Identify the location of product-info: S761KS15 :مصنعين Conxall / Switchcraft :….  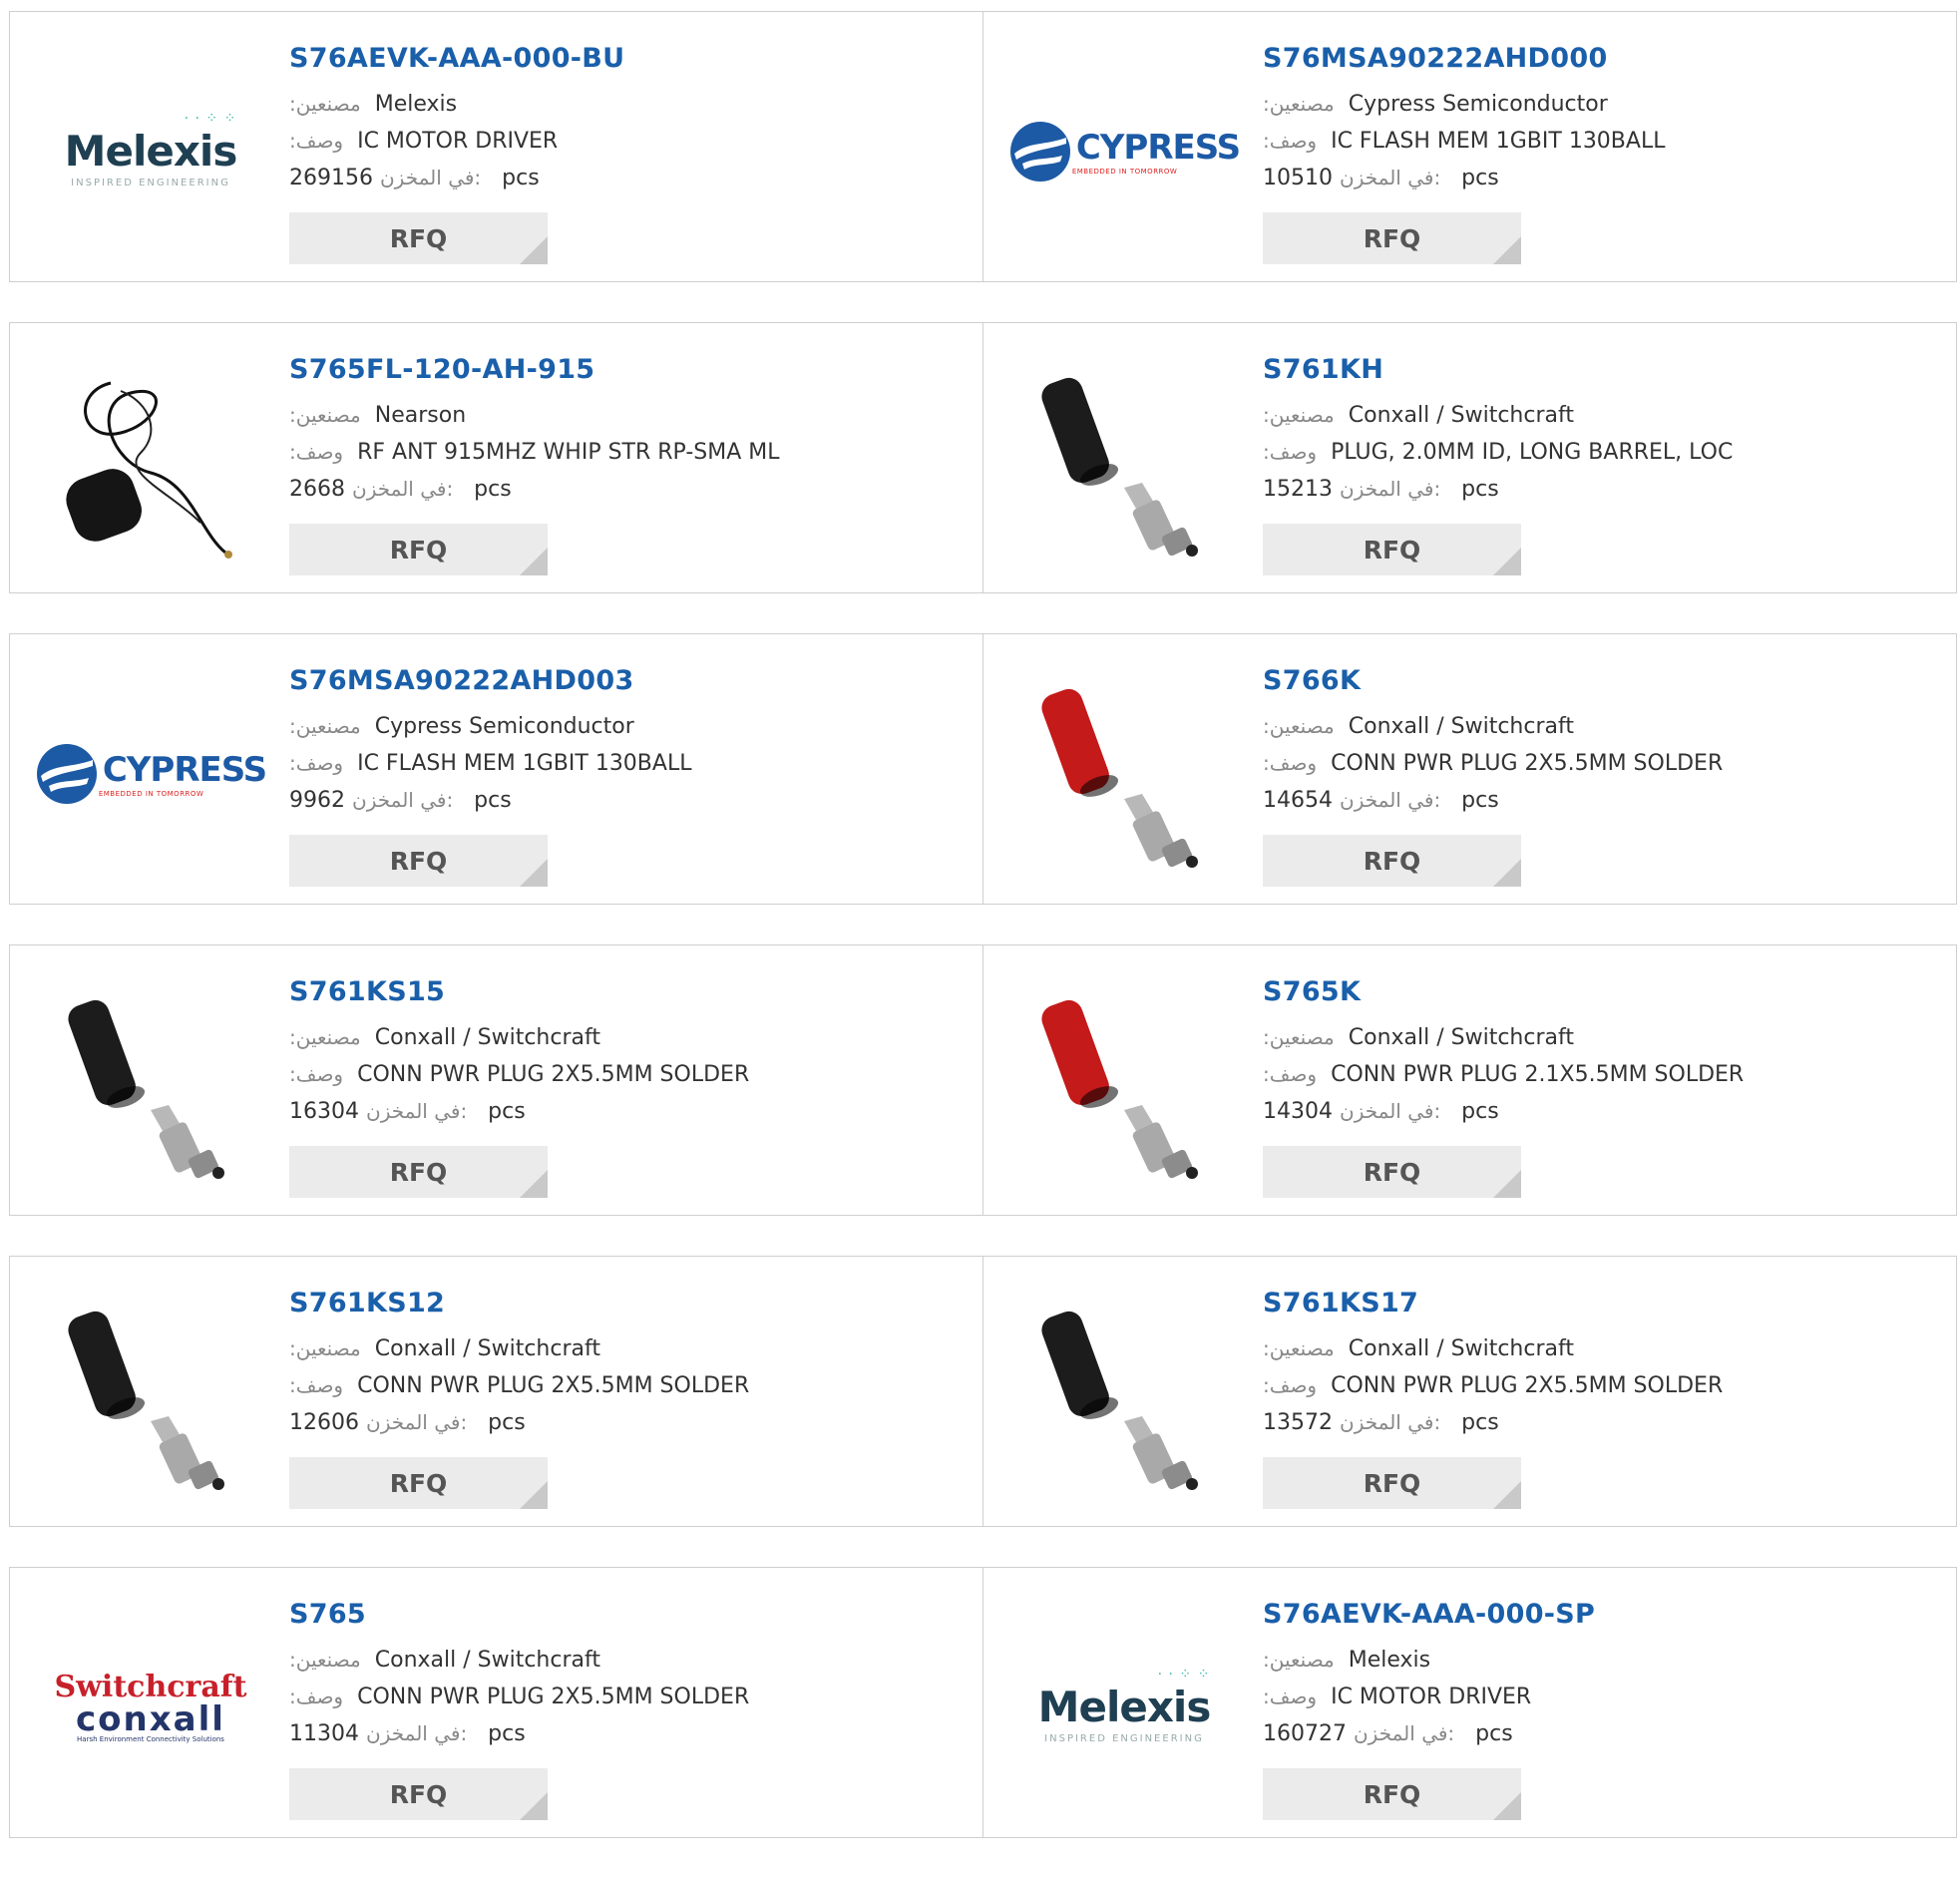
(631, 1052).